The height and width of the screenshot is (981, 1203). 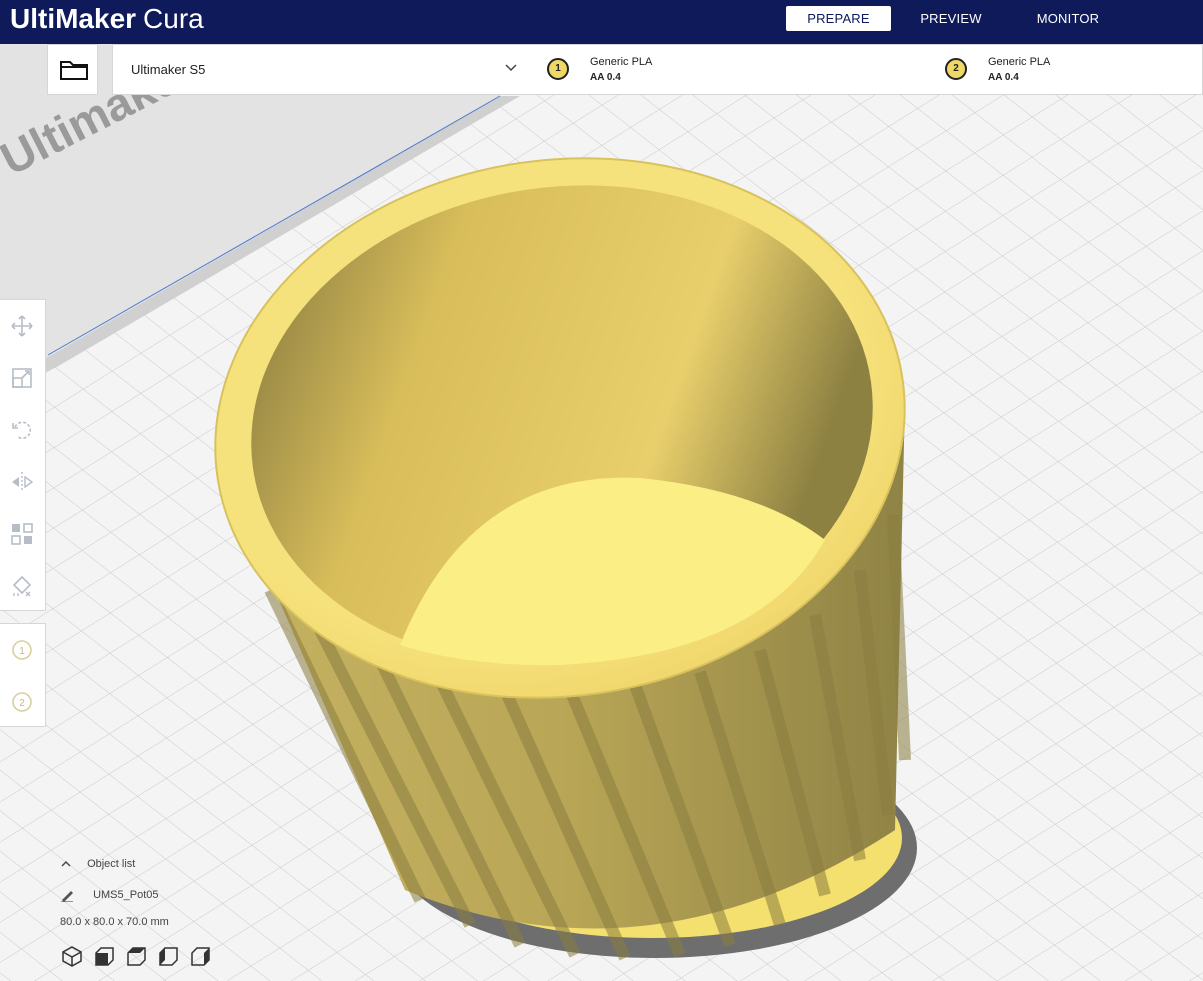 I want to click on app-logo: UltiMaker Cura, so click(x=107, y=18).